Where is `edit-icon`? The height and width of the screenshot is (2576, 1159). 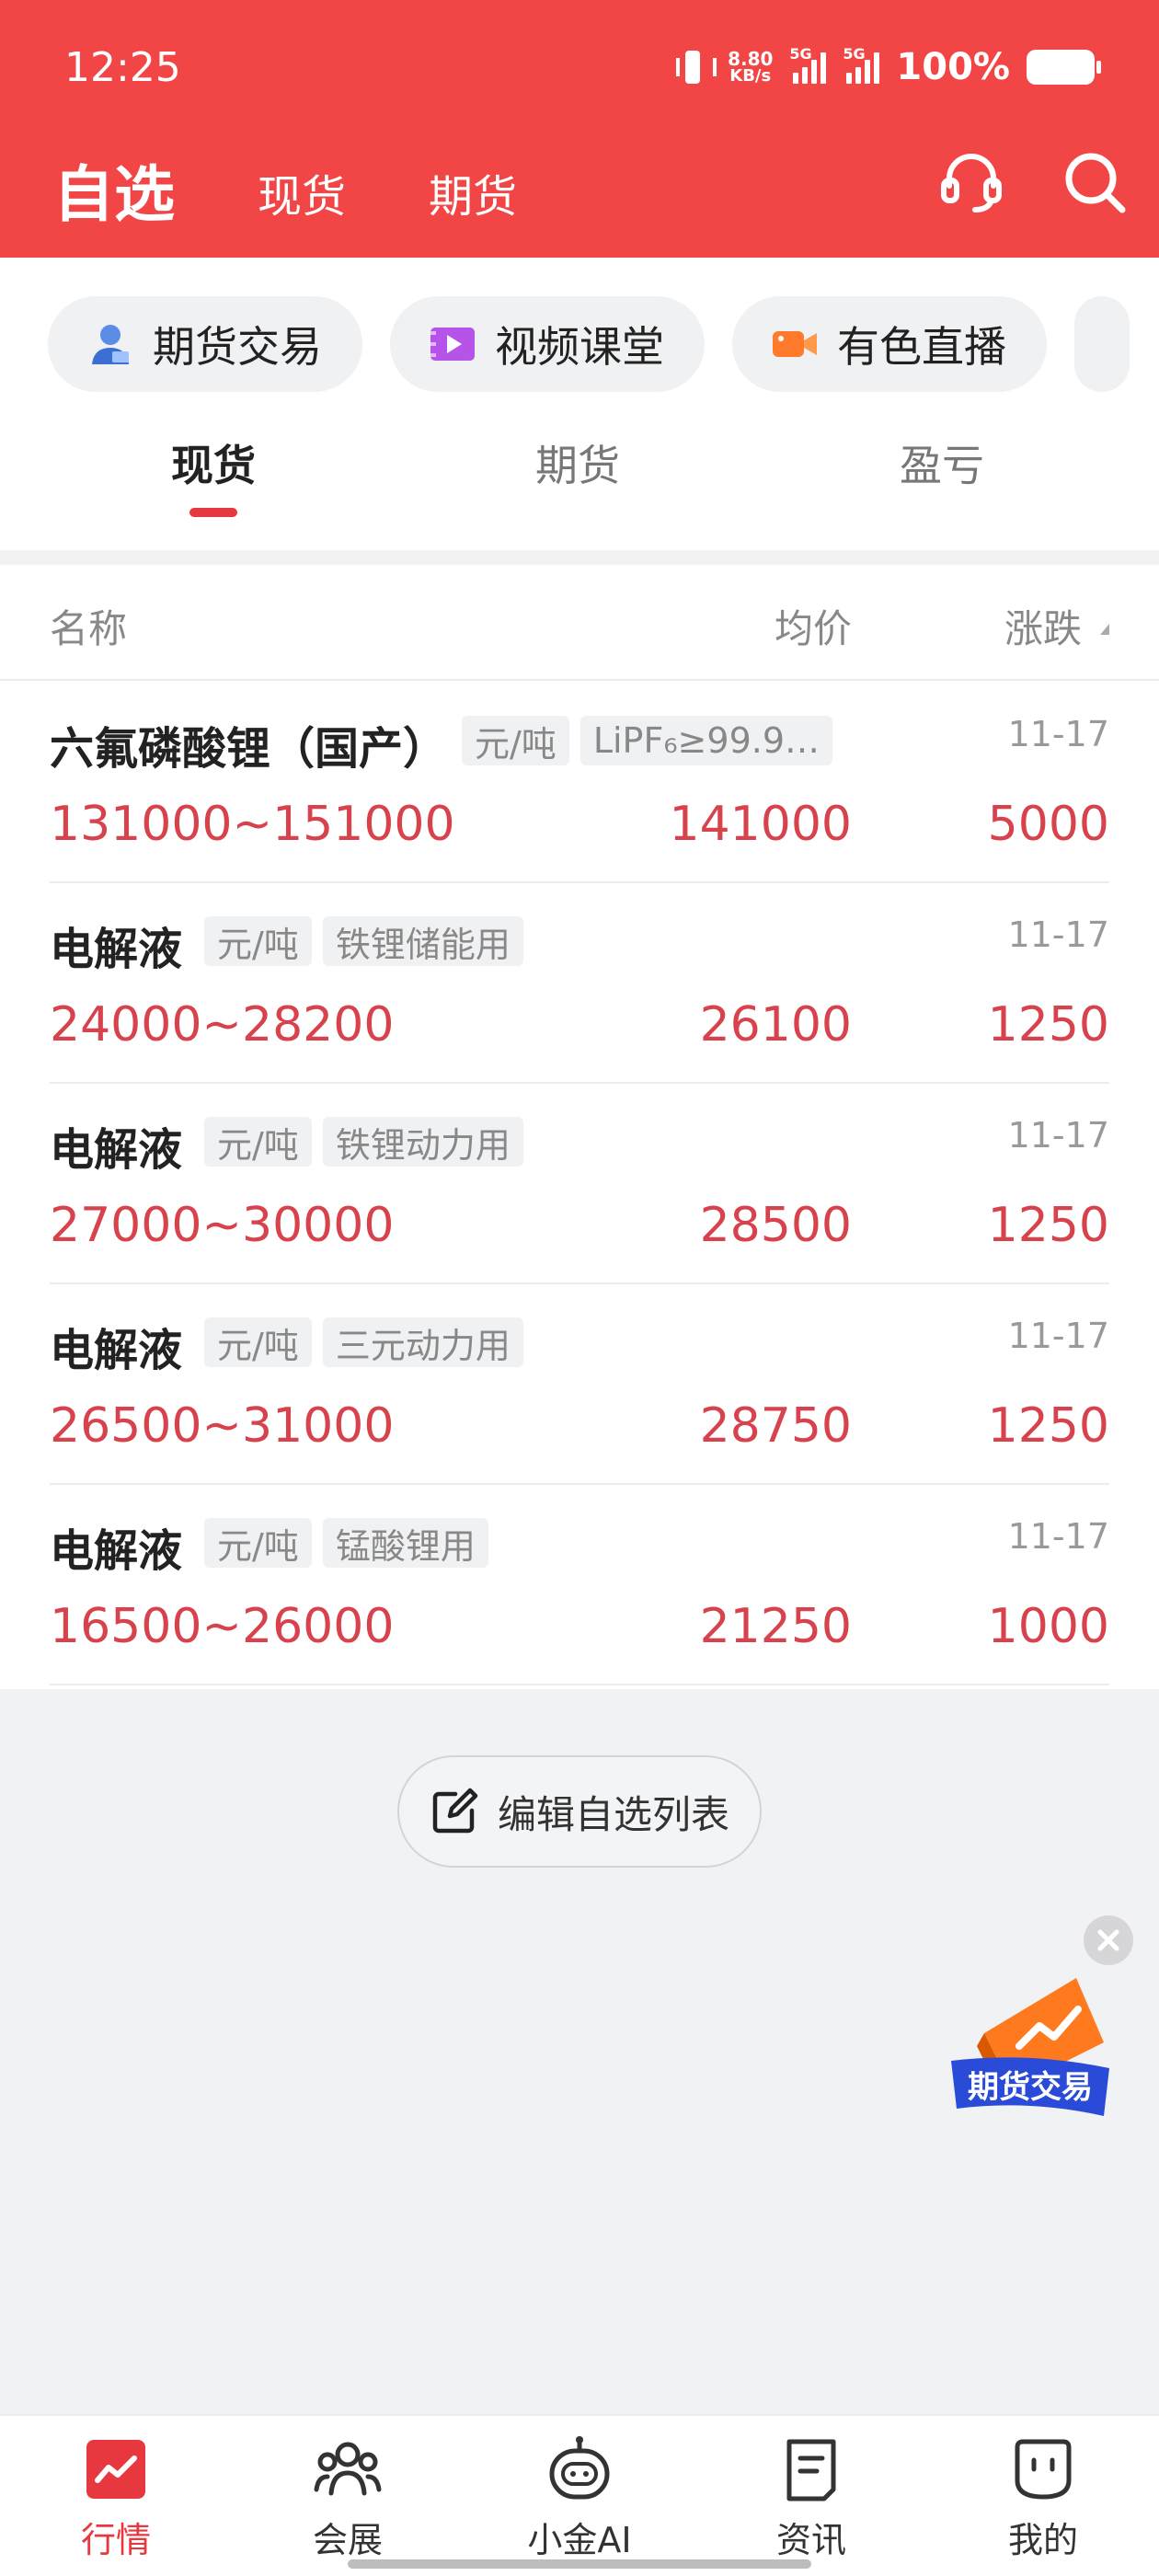
edit-icon is located at coordinates (455, 1811).